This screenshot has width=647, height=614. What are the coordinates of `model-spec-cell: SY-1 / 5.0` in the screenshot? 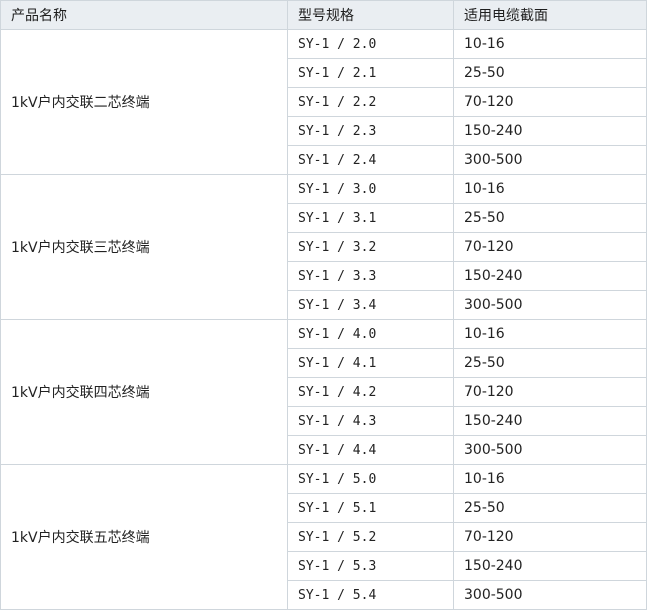 It's located at (370, 479).